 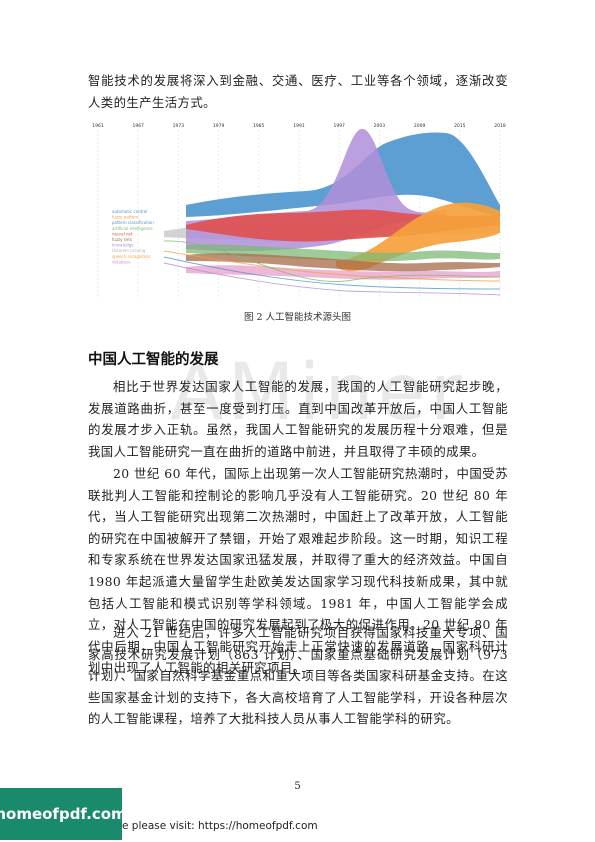 I want to click on year-label: 2015, so click(x=460, y=126).